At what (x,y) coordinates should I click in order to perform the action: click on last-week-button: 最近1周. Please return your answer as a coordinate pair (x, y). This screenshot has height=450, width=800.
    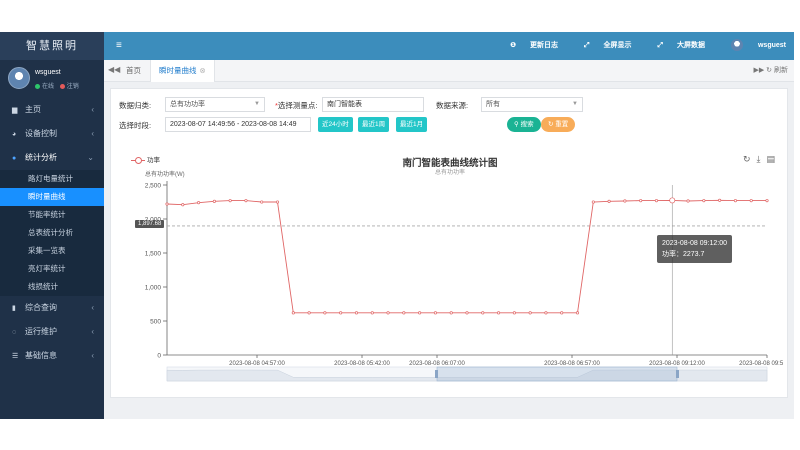
    Looking at the image, I should click on (374, 124).